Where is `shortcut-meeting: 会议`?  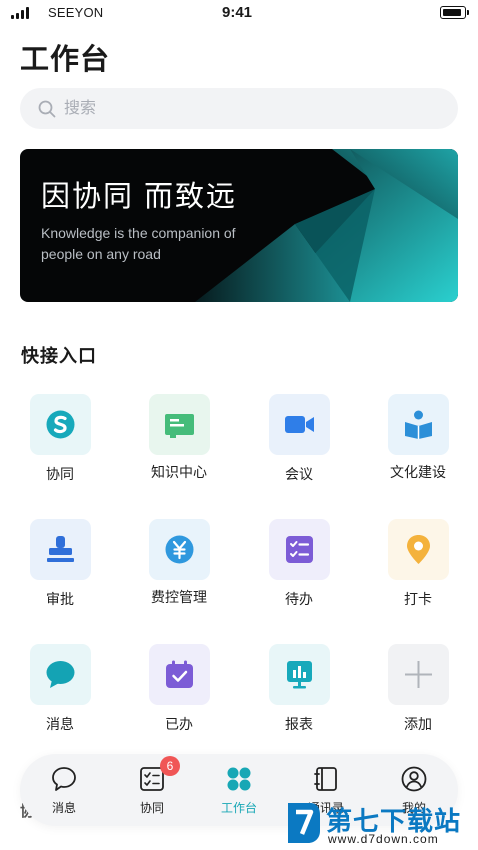 shortcut-meeting: 会议 is located at coordinates (299, 444).